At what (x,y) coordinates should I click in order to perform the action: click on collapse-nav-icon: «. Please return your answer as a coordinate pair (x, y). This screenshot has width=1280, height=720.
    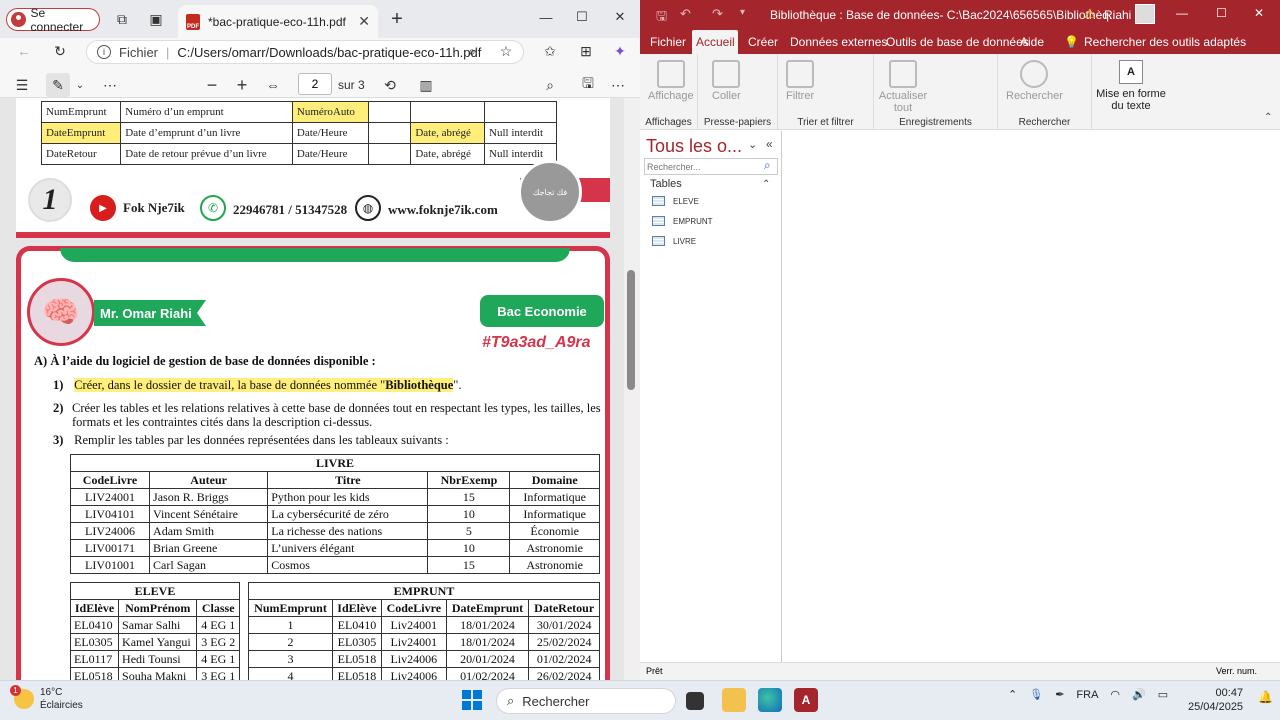
    Looking at the image, I should click on (769, 144).